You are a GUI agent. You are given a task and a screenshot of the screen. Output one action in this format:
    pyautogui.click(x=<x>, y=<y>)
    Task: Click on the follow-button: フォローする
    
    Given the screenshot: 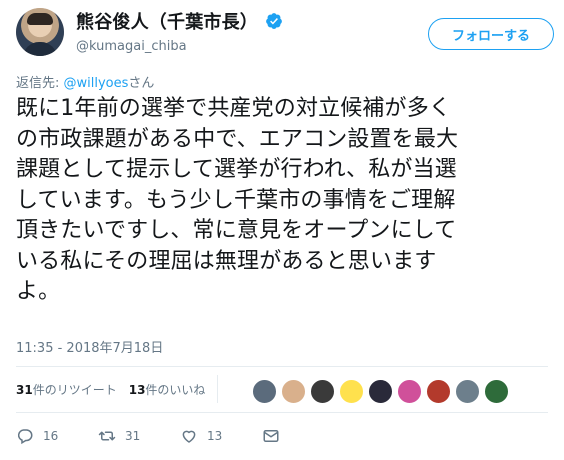 What is the action you would take?
    pyautogui.click(x=491, y=34)
    